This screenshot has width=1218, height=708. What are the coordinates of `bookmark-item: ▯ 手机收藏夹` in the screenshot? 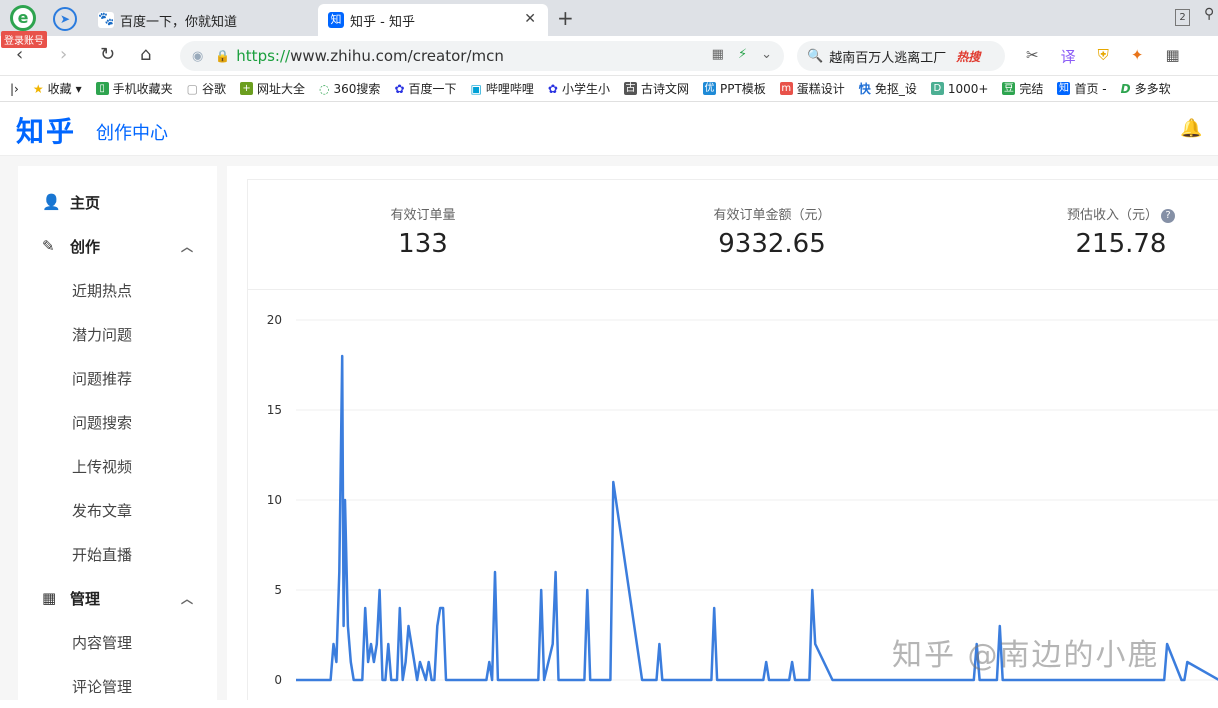 It's located at (134, 88).